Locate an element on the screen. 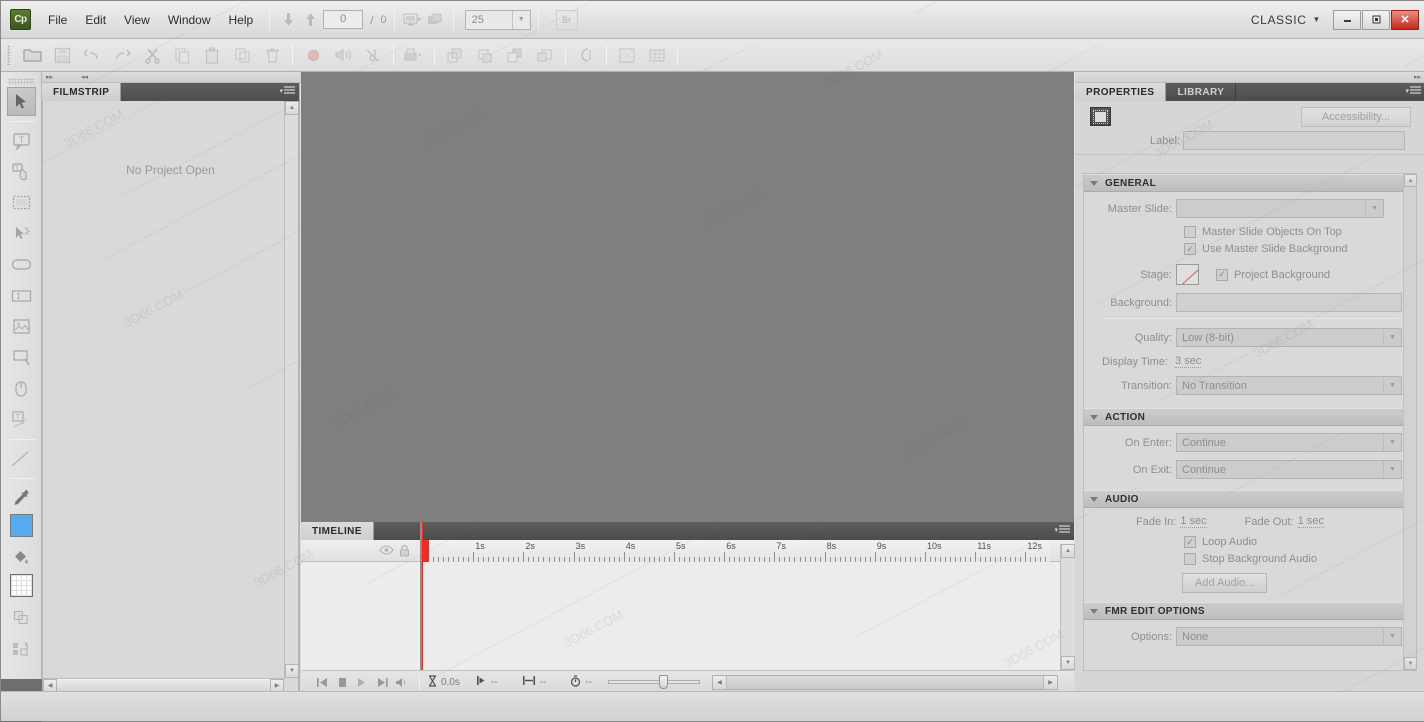 The height and width of the screenshot is (722, 1424). click-box-tool is located at coordinates (21, 233).